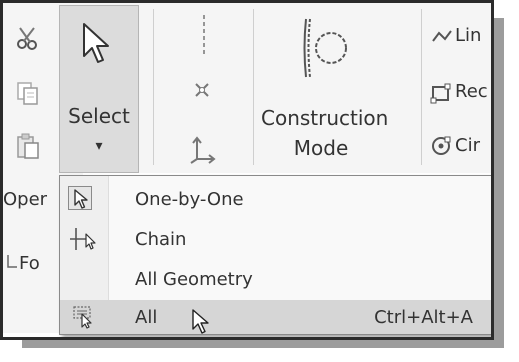  What do you see at coordinates (82, 317) in the screenshot?
I see `select-all-icon` at bounding box center [82, 317].